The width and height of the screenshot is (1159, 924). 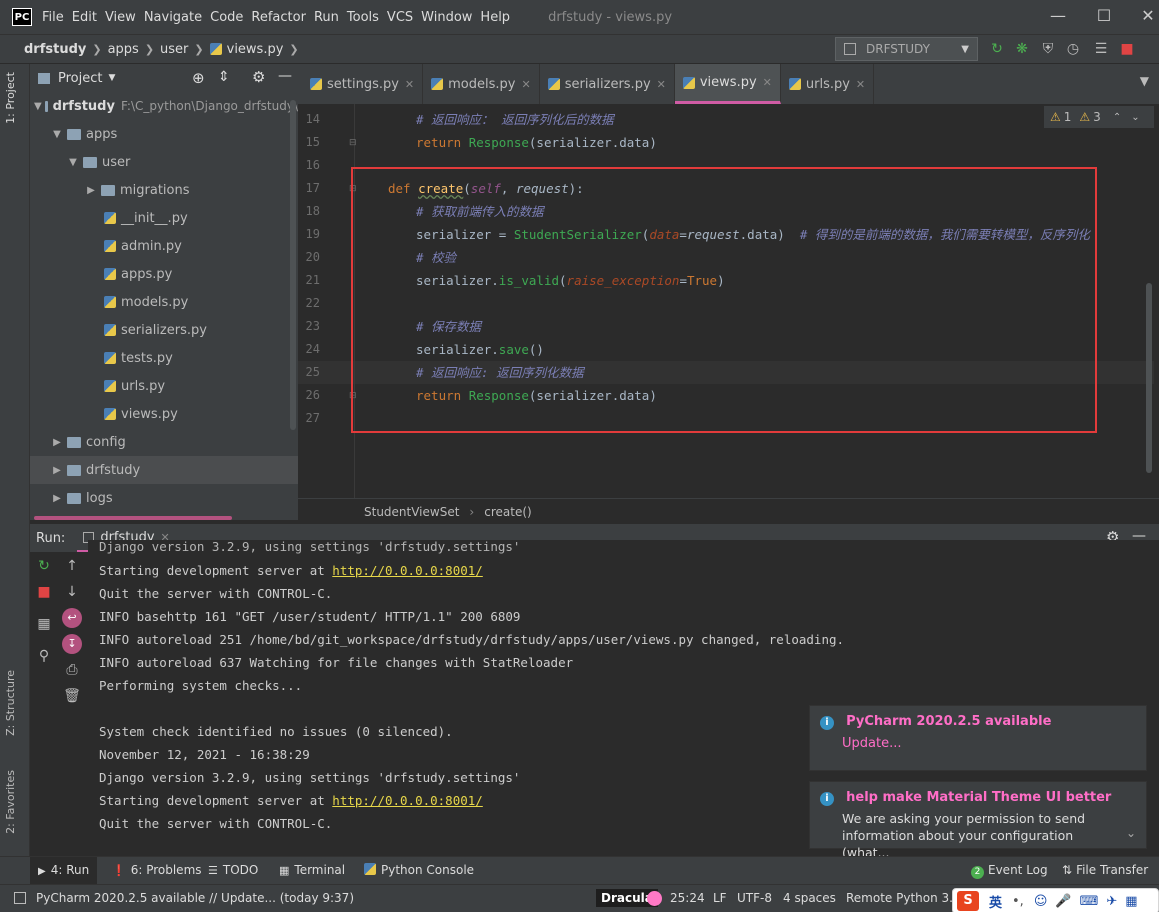 I want to click on inspection-widget: ⚠ 1 ⚠ 3 ⌃ ⌄, so click(x=1099, y=117).